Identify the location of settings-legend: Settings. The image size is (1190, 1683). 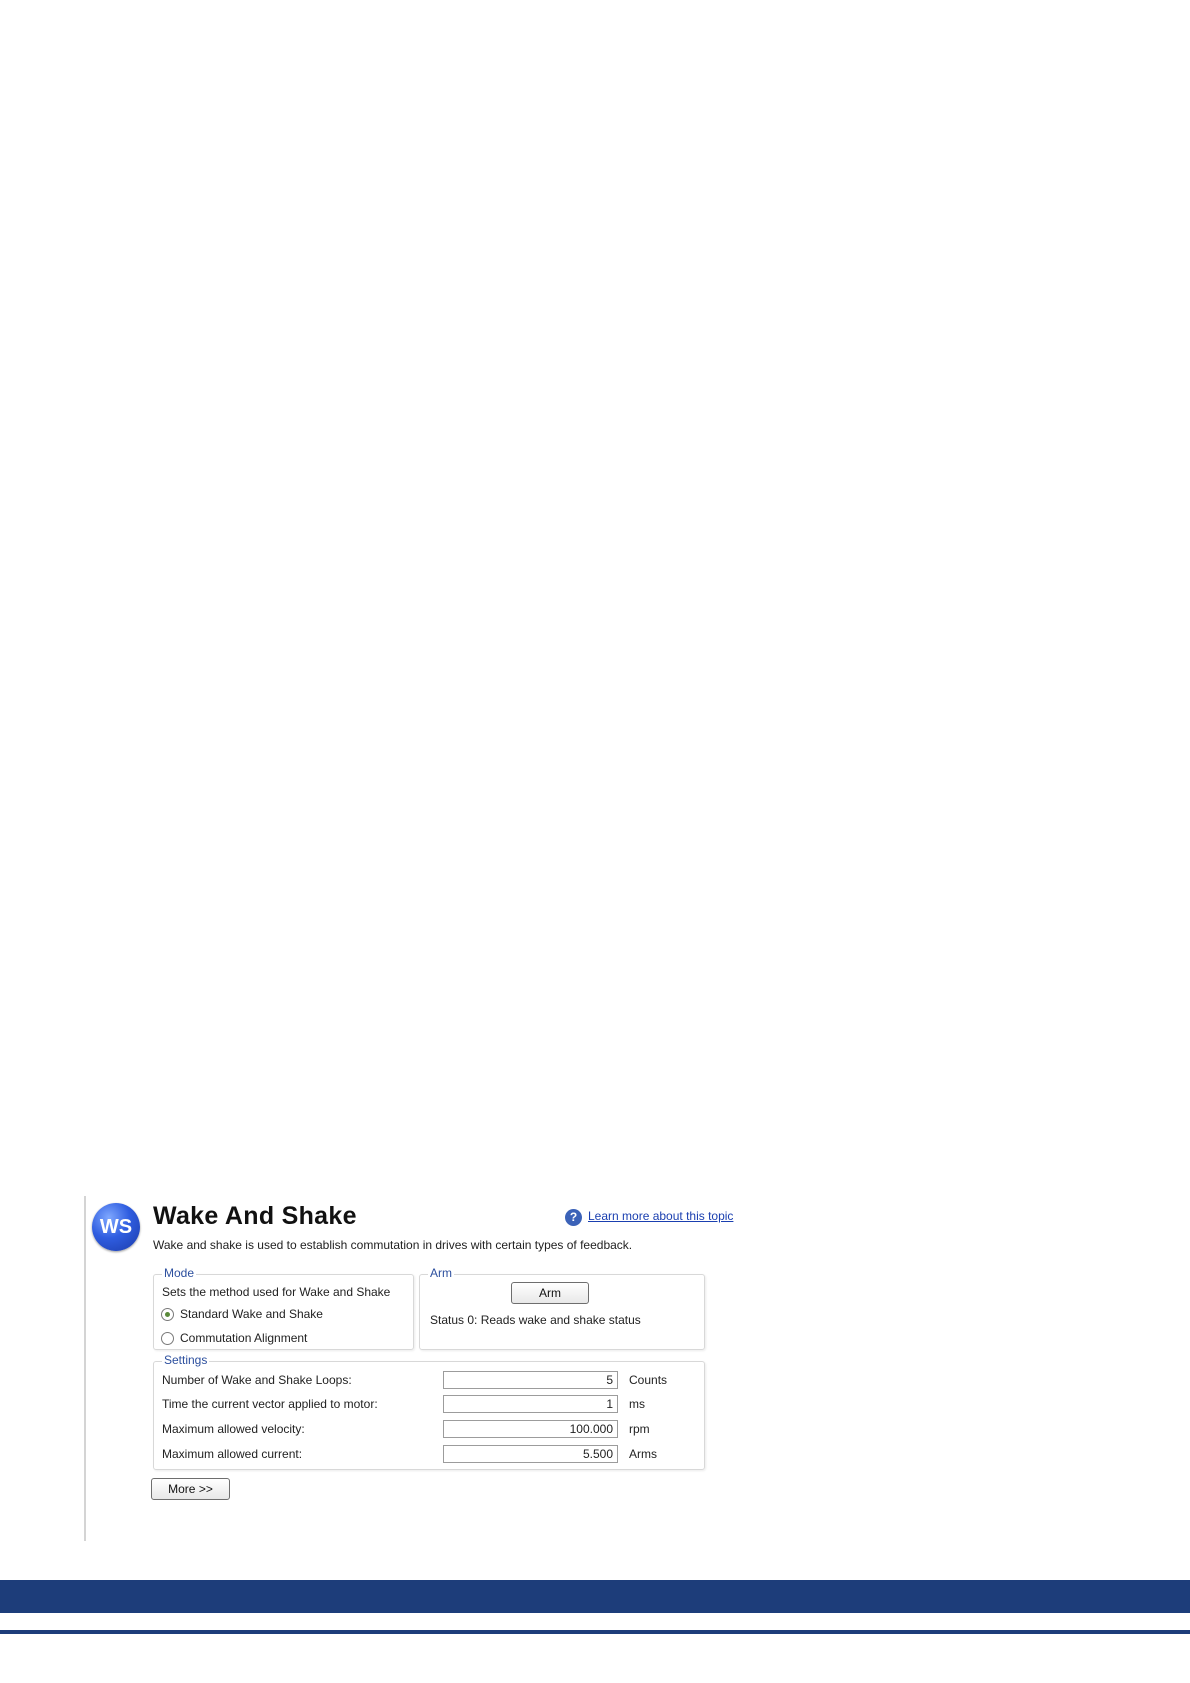
(186, 1360).